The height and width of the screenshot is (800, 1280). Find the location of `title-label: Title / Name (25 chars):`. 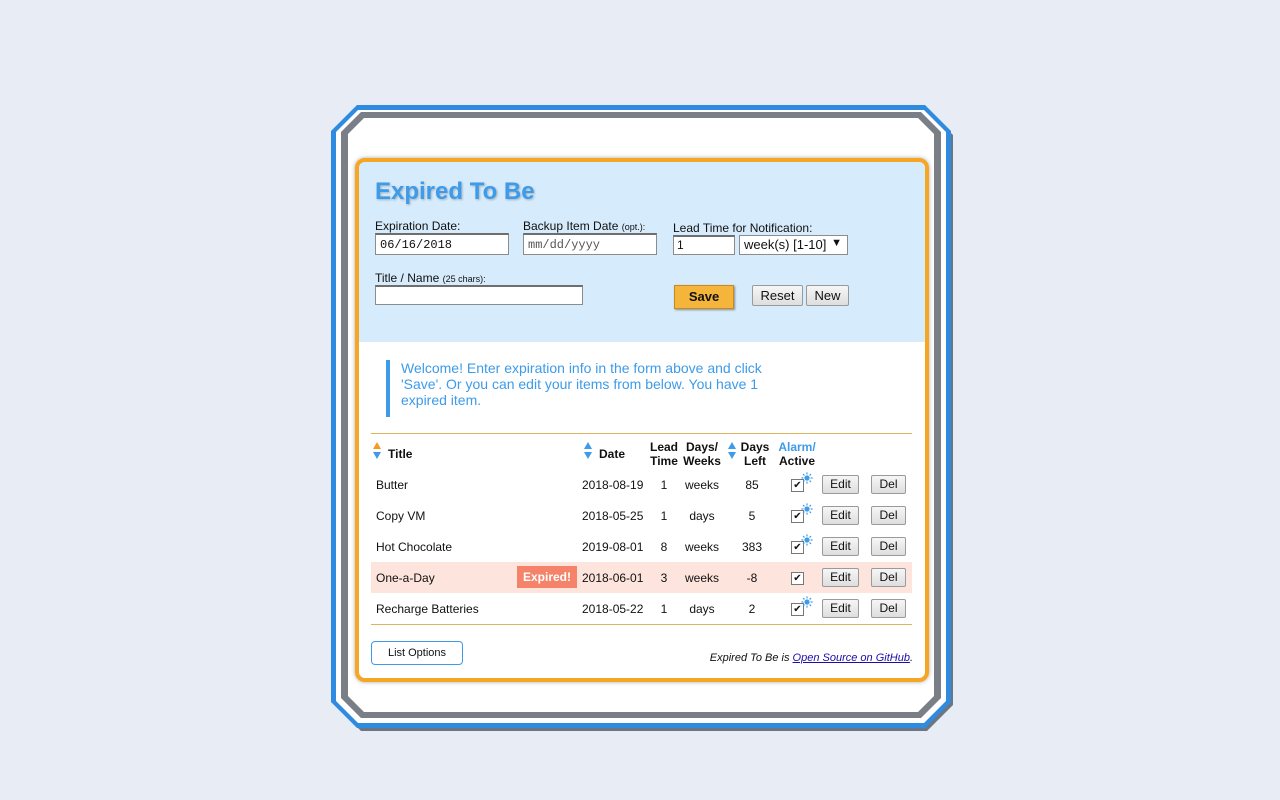

title-label: Title / Name (25 chars): is located at coordinates (430, 278).